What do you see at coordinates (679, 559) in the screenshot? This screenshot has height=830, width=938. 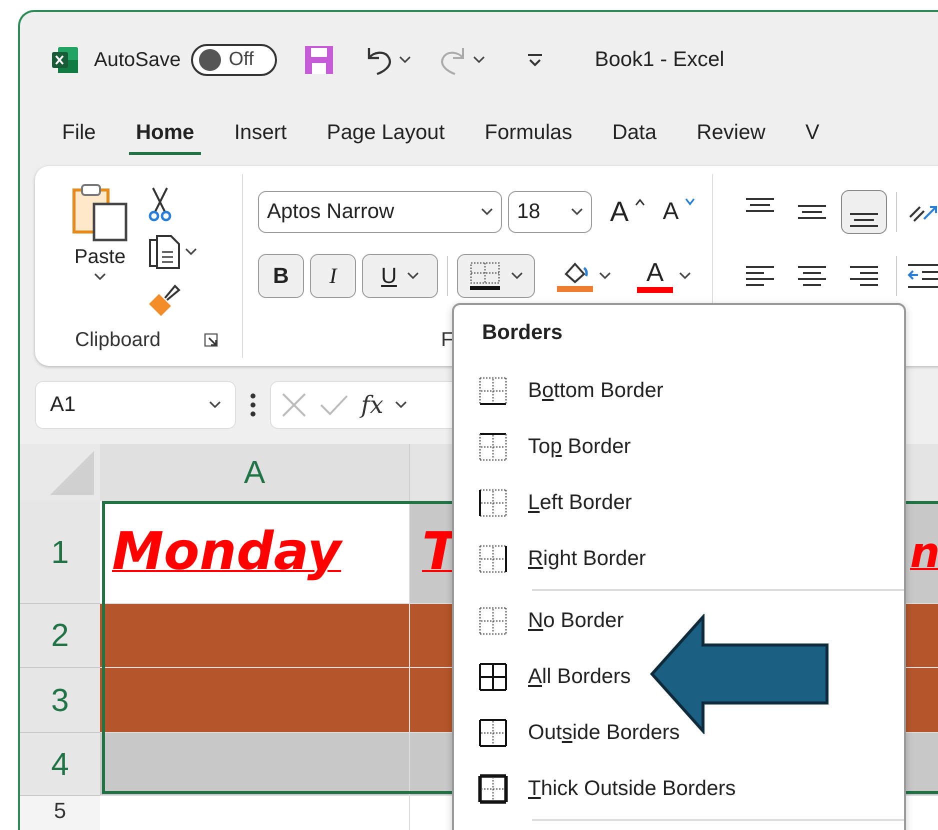 I see `menu-item: Right Border` at bounding box center [679, 559].